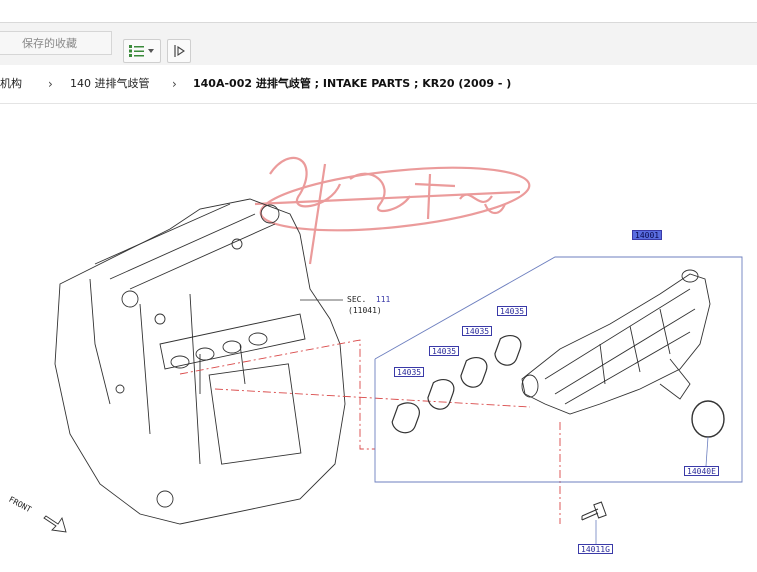 This screenshot has height=572, width=757. I want to click on top-strip, so click(378, 11).